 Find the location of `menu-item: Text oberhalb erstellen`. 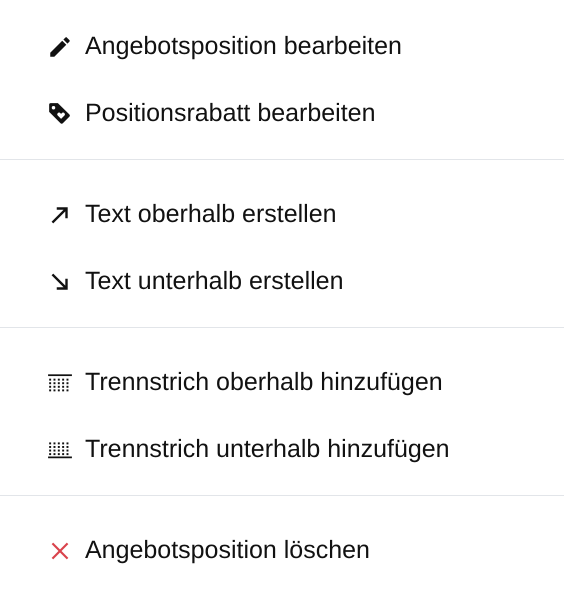

menu-item: Text oberhalb erstellen is located at coordinates (282, 214).